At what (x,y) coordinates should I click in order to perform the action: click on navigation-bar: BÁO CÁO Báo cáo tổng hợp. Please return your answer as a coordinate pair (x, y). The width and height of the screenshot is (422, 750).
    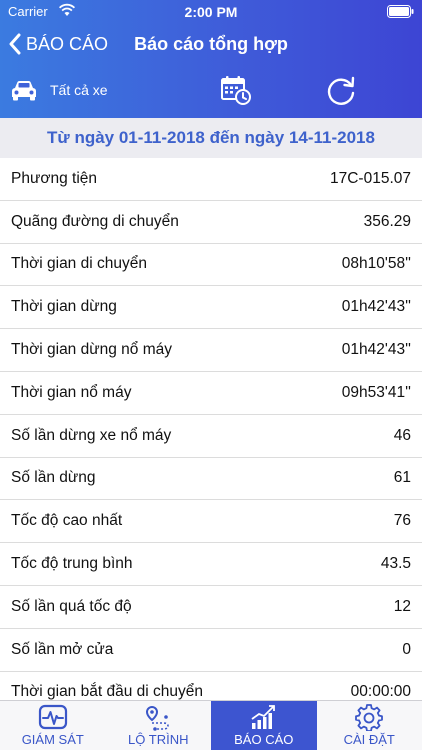
    Looking at the image, I should click on (211, 44).